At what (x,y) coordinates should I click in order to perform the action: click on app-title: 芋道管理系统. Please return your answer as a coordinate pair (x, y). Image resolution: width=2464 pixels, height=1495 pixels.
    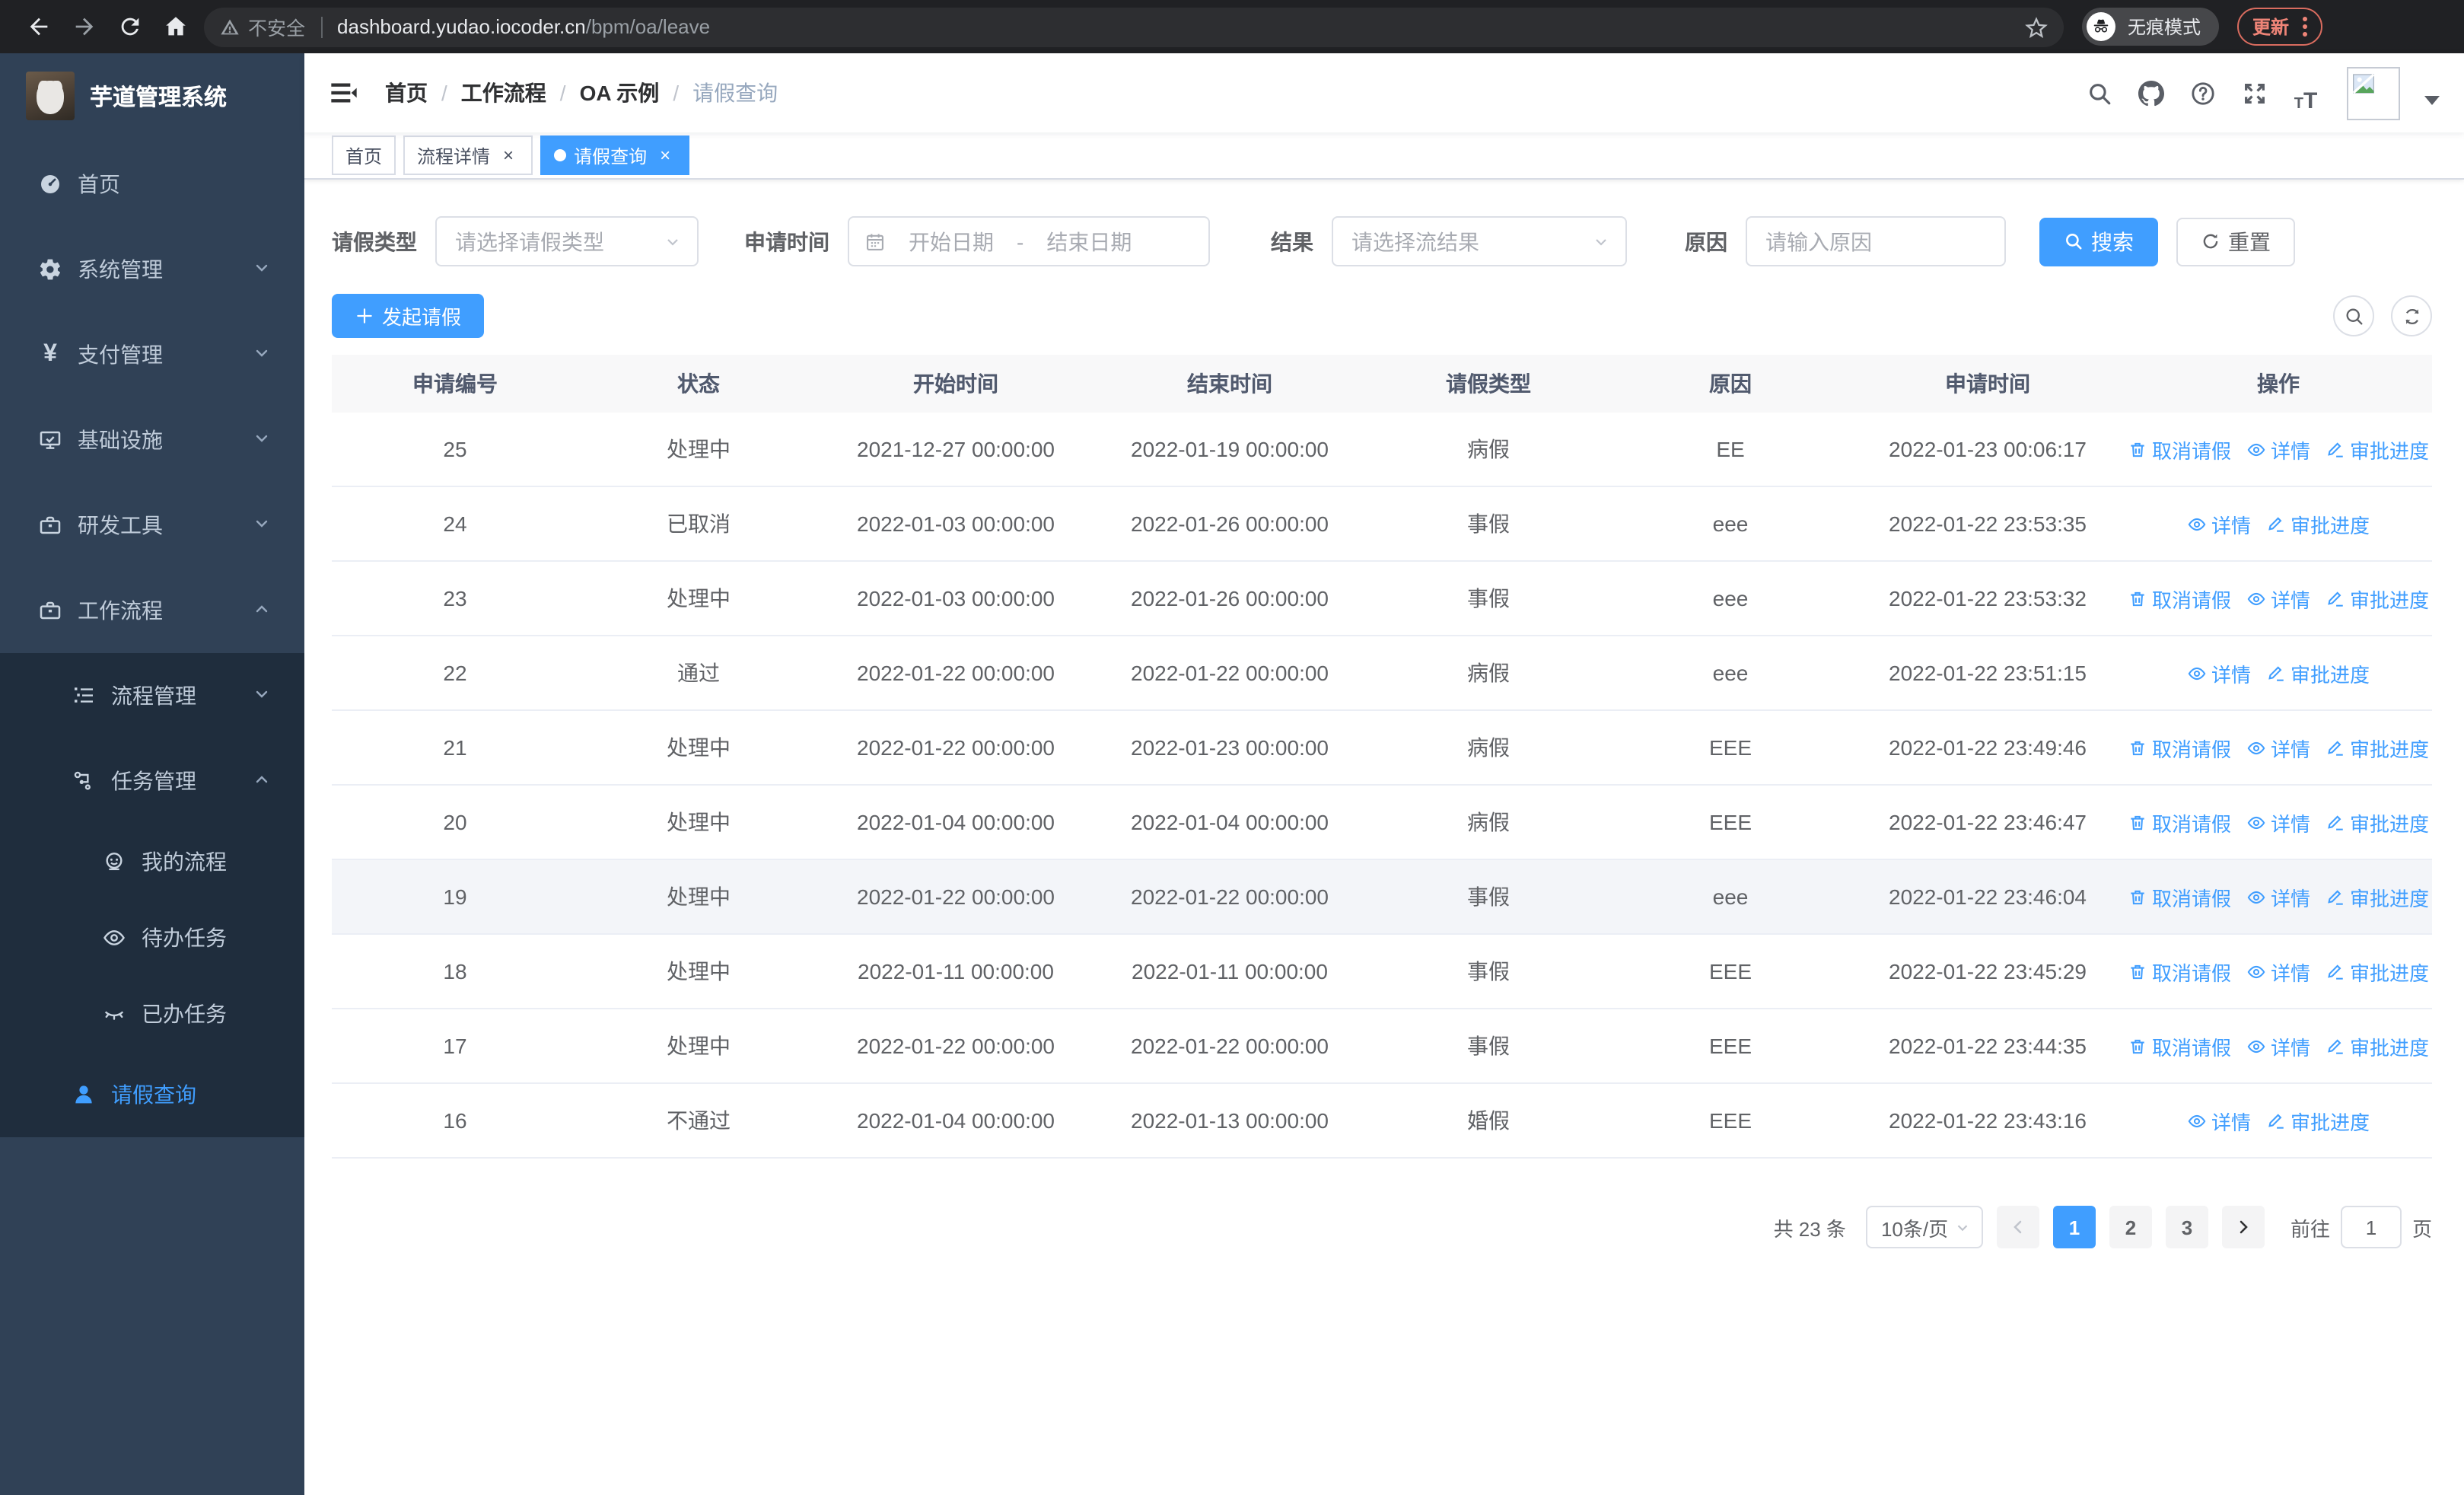
    Looking at the image, I should click on (159, 97).